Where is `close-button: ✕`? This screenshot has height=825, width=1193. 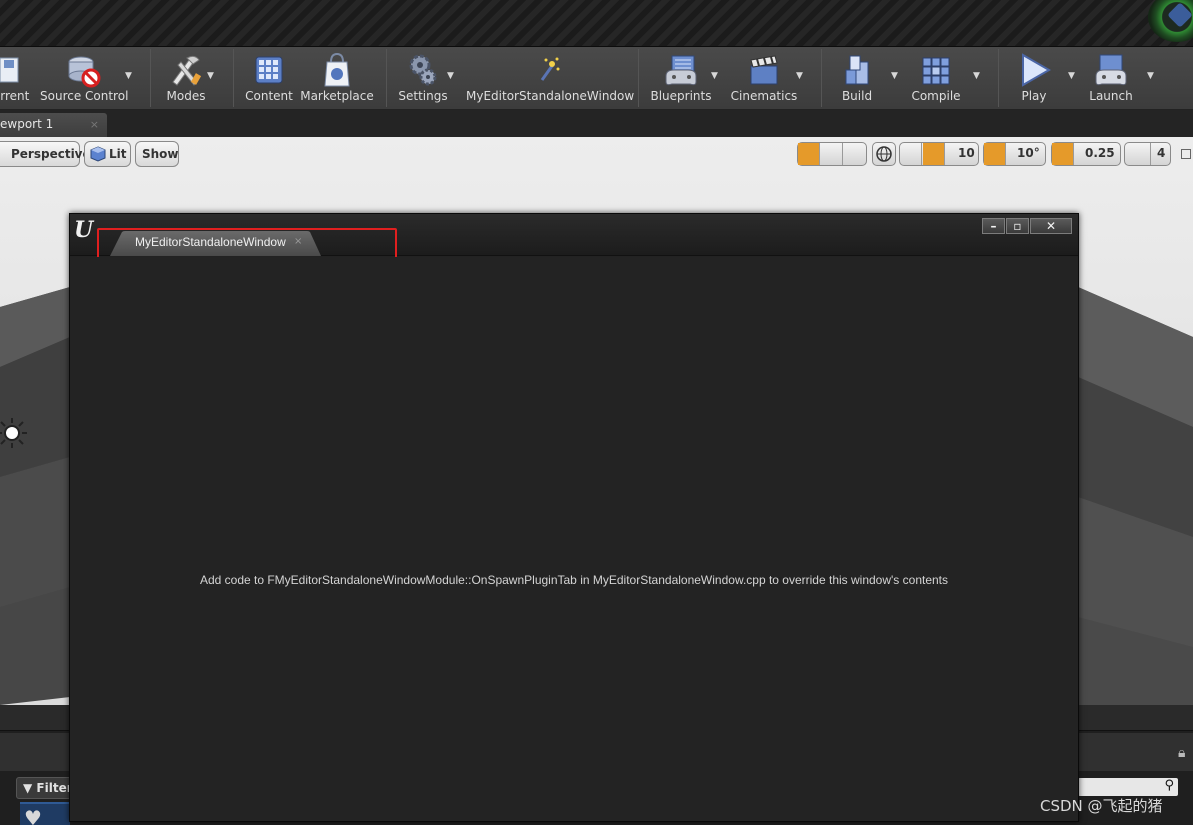 close-button: ✕ is located at coordinates (1051, 226).